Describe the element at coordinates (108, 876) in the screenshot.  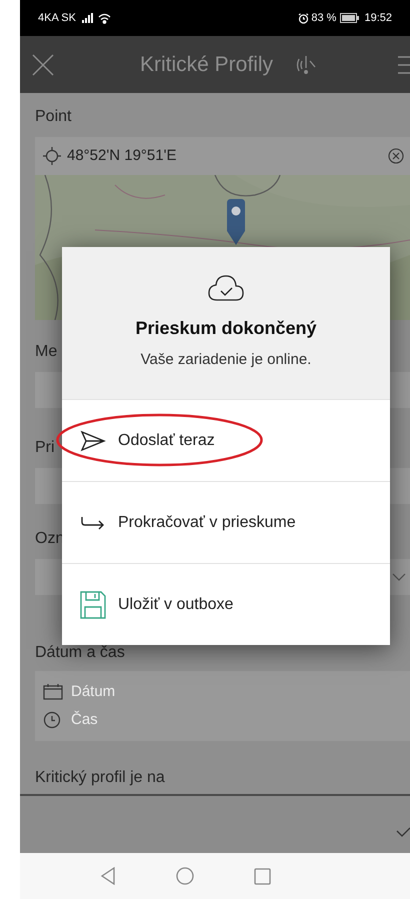
I see `back-icon` at that location.